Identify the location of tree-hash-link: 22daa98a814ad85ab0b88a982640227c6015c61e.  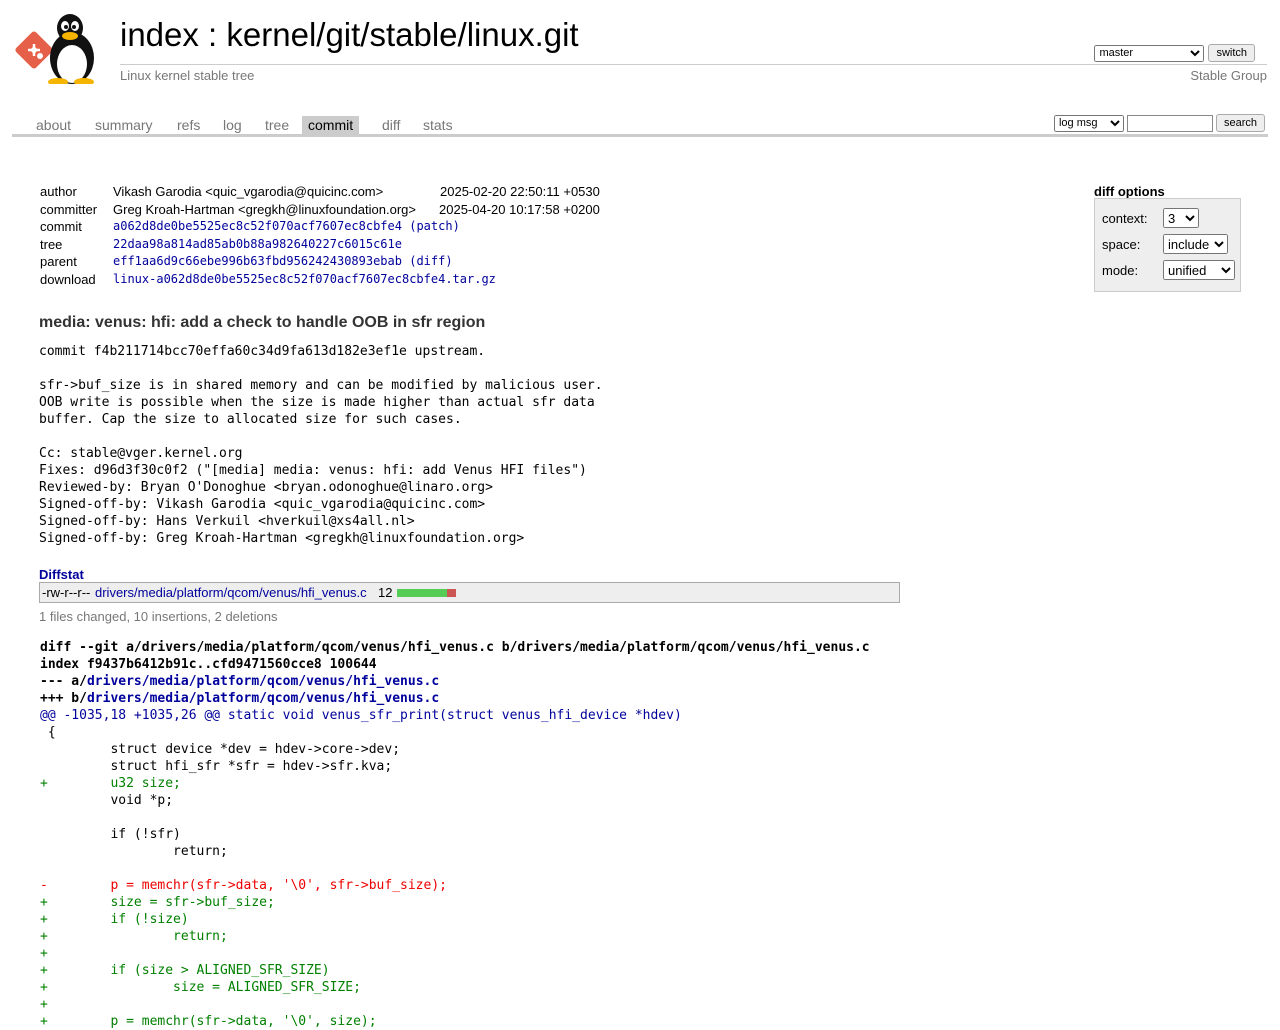
(257, 244).